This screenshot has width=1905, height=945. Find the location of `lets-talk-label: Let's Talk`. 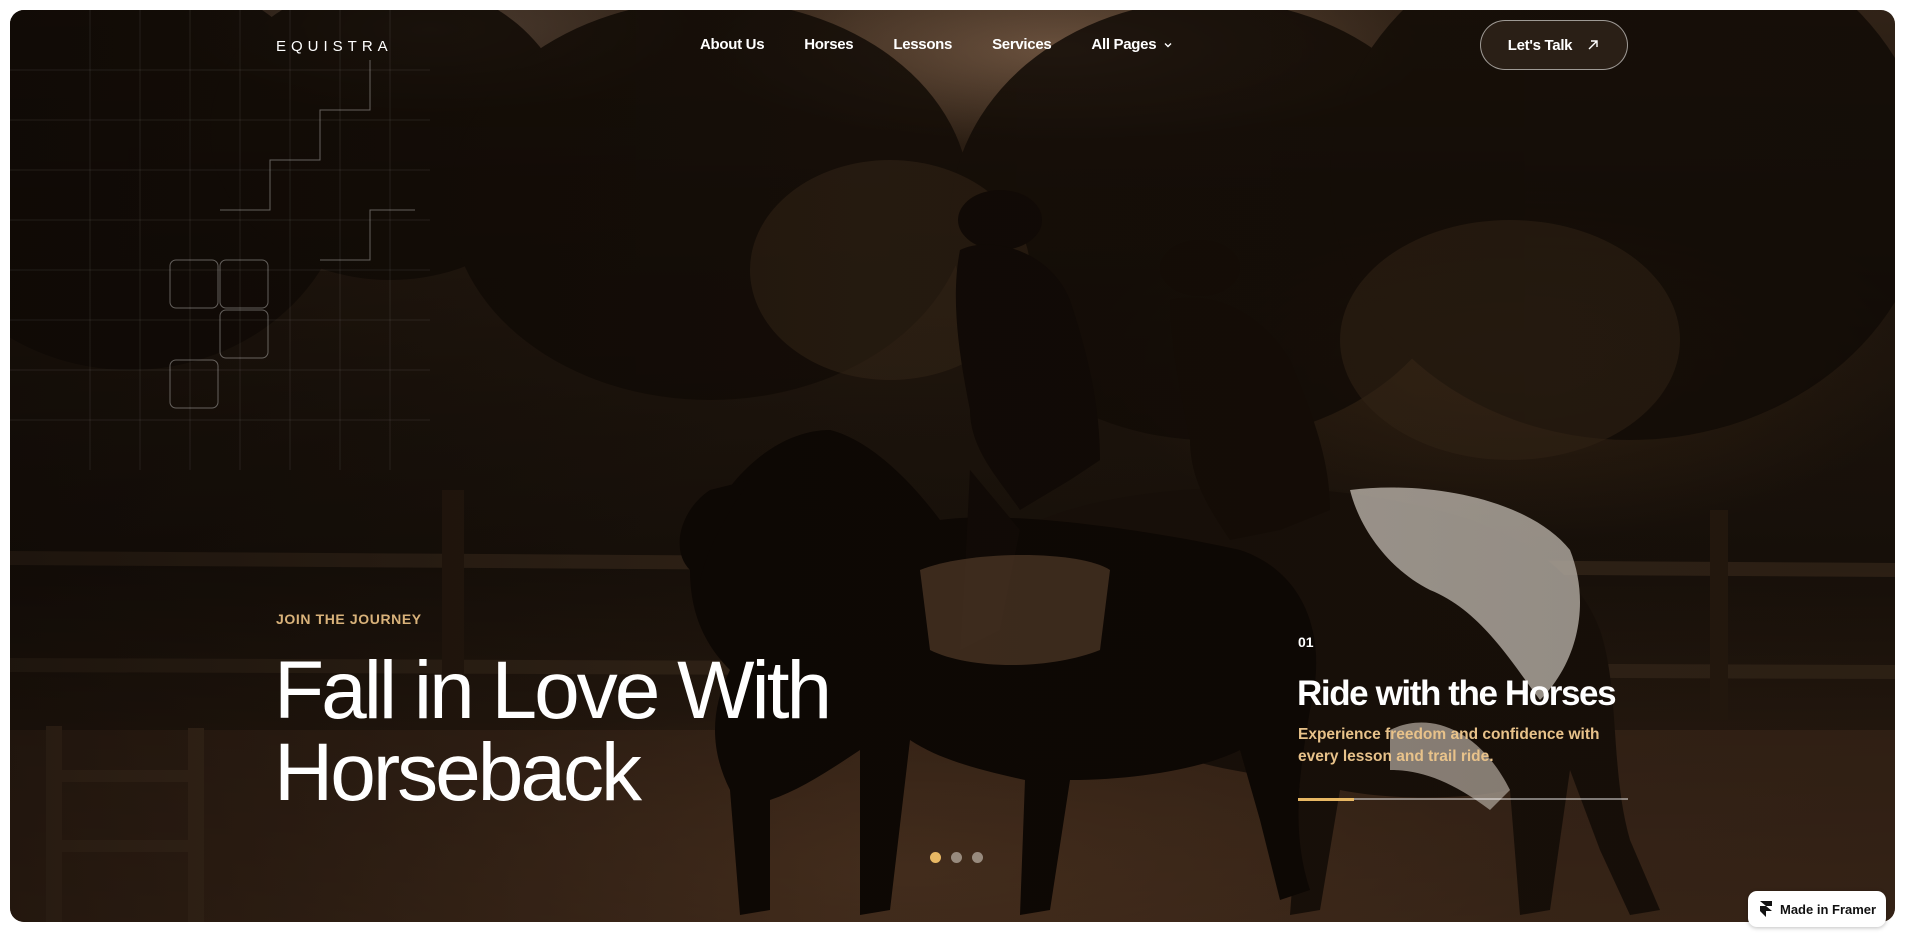

lets-talk-label: Let's Talk is located at coordinates (1540, 45).